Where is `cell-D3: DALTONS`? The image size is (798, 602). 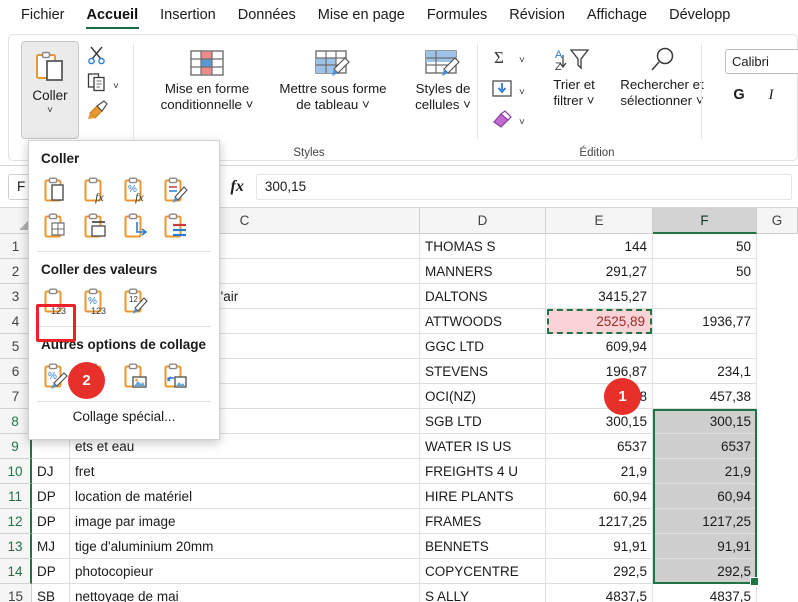 cell-D3: DALTONS is located at coordinates (483, 296).